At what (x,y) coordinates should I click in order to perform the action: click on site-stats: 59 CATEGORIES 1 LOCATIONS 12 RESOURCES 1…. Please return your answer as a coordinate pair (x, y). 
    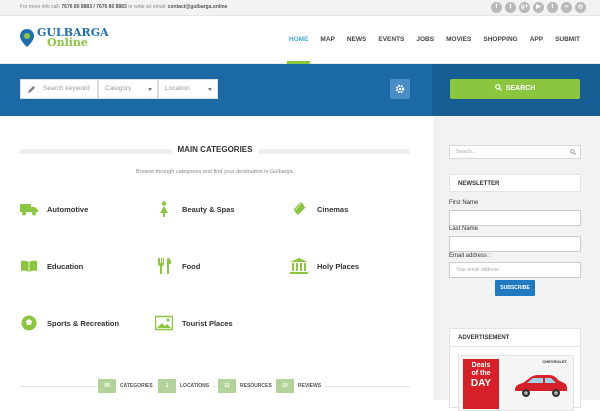
    Looking at the image, I should click on (215, 386).